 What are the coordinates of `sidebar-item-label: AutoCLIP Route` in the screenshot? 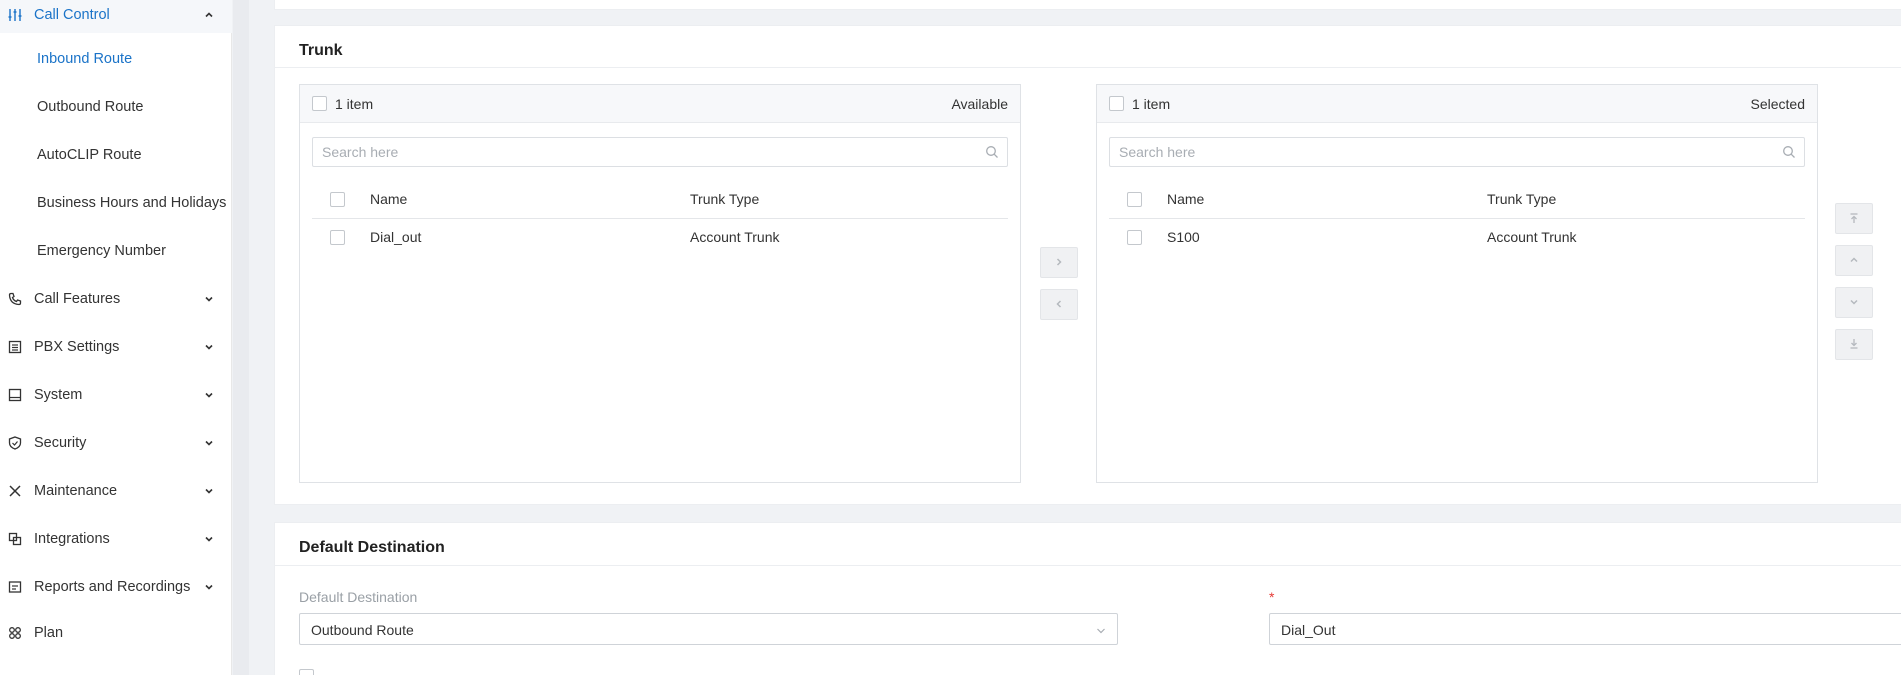 It's located at (89, 155).